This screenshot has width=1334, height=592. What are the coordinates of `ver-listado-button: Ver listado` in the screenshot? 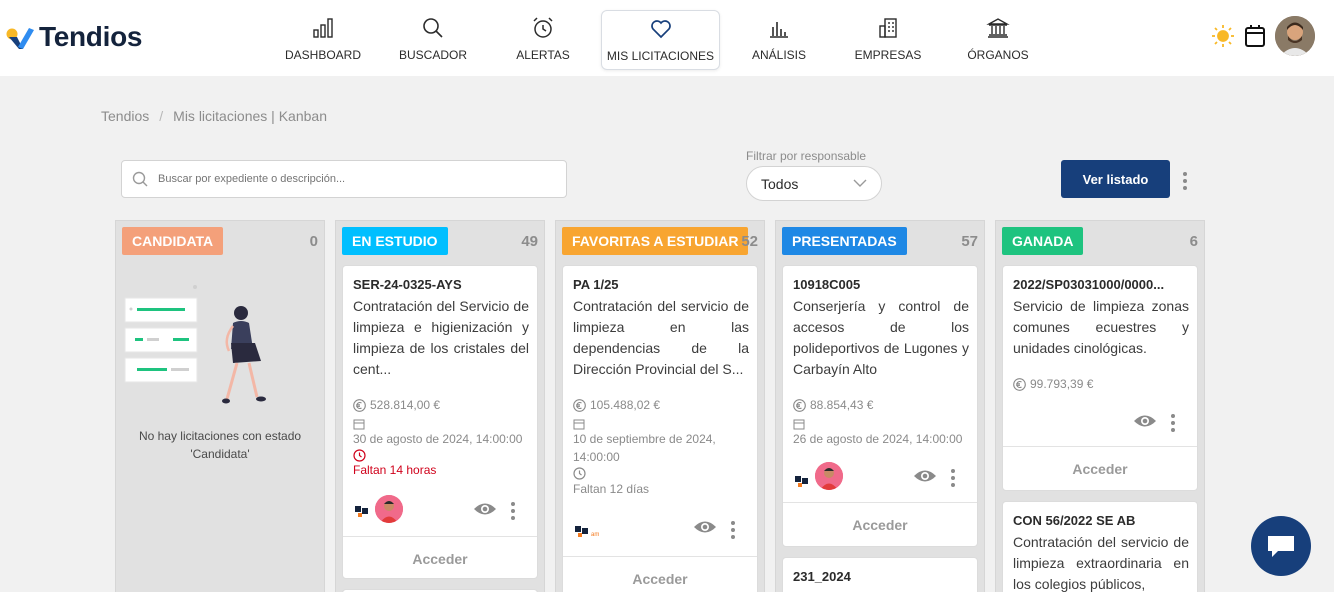 It's located at (1115, 179).